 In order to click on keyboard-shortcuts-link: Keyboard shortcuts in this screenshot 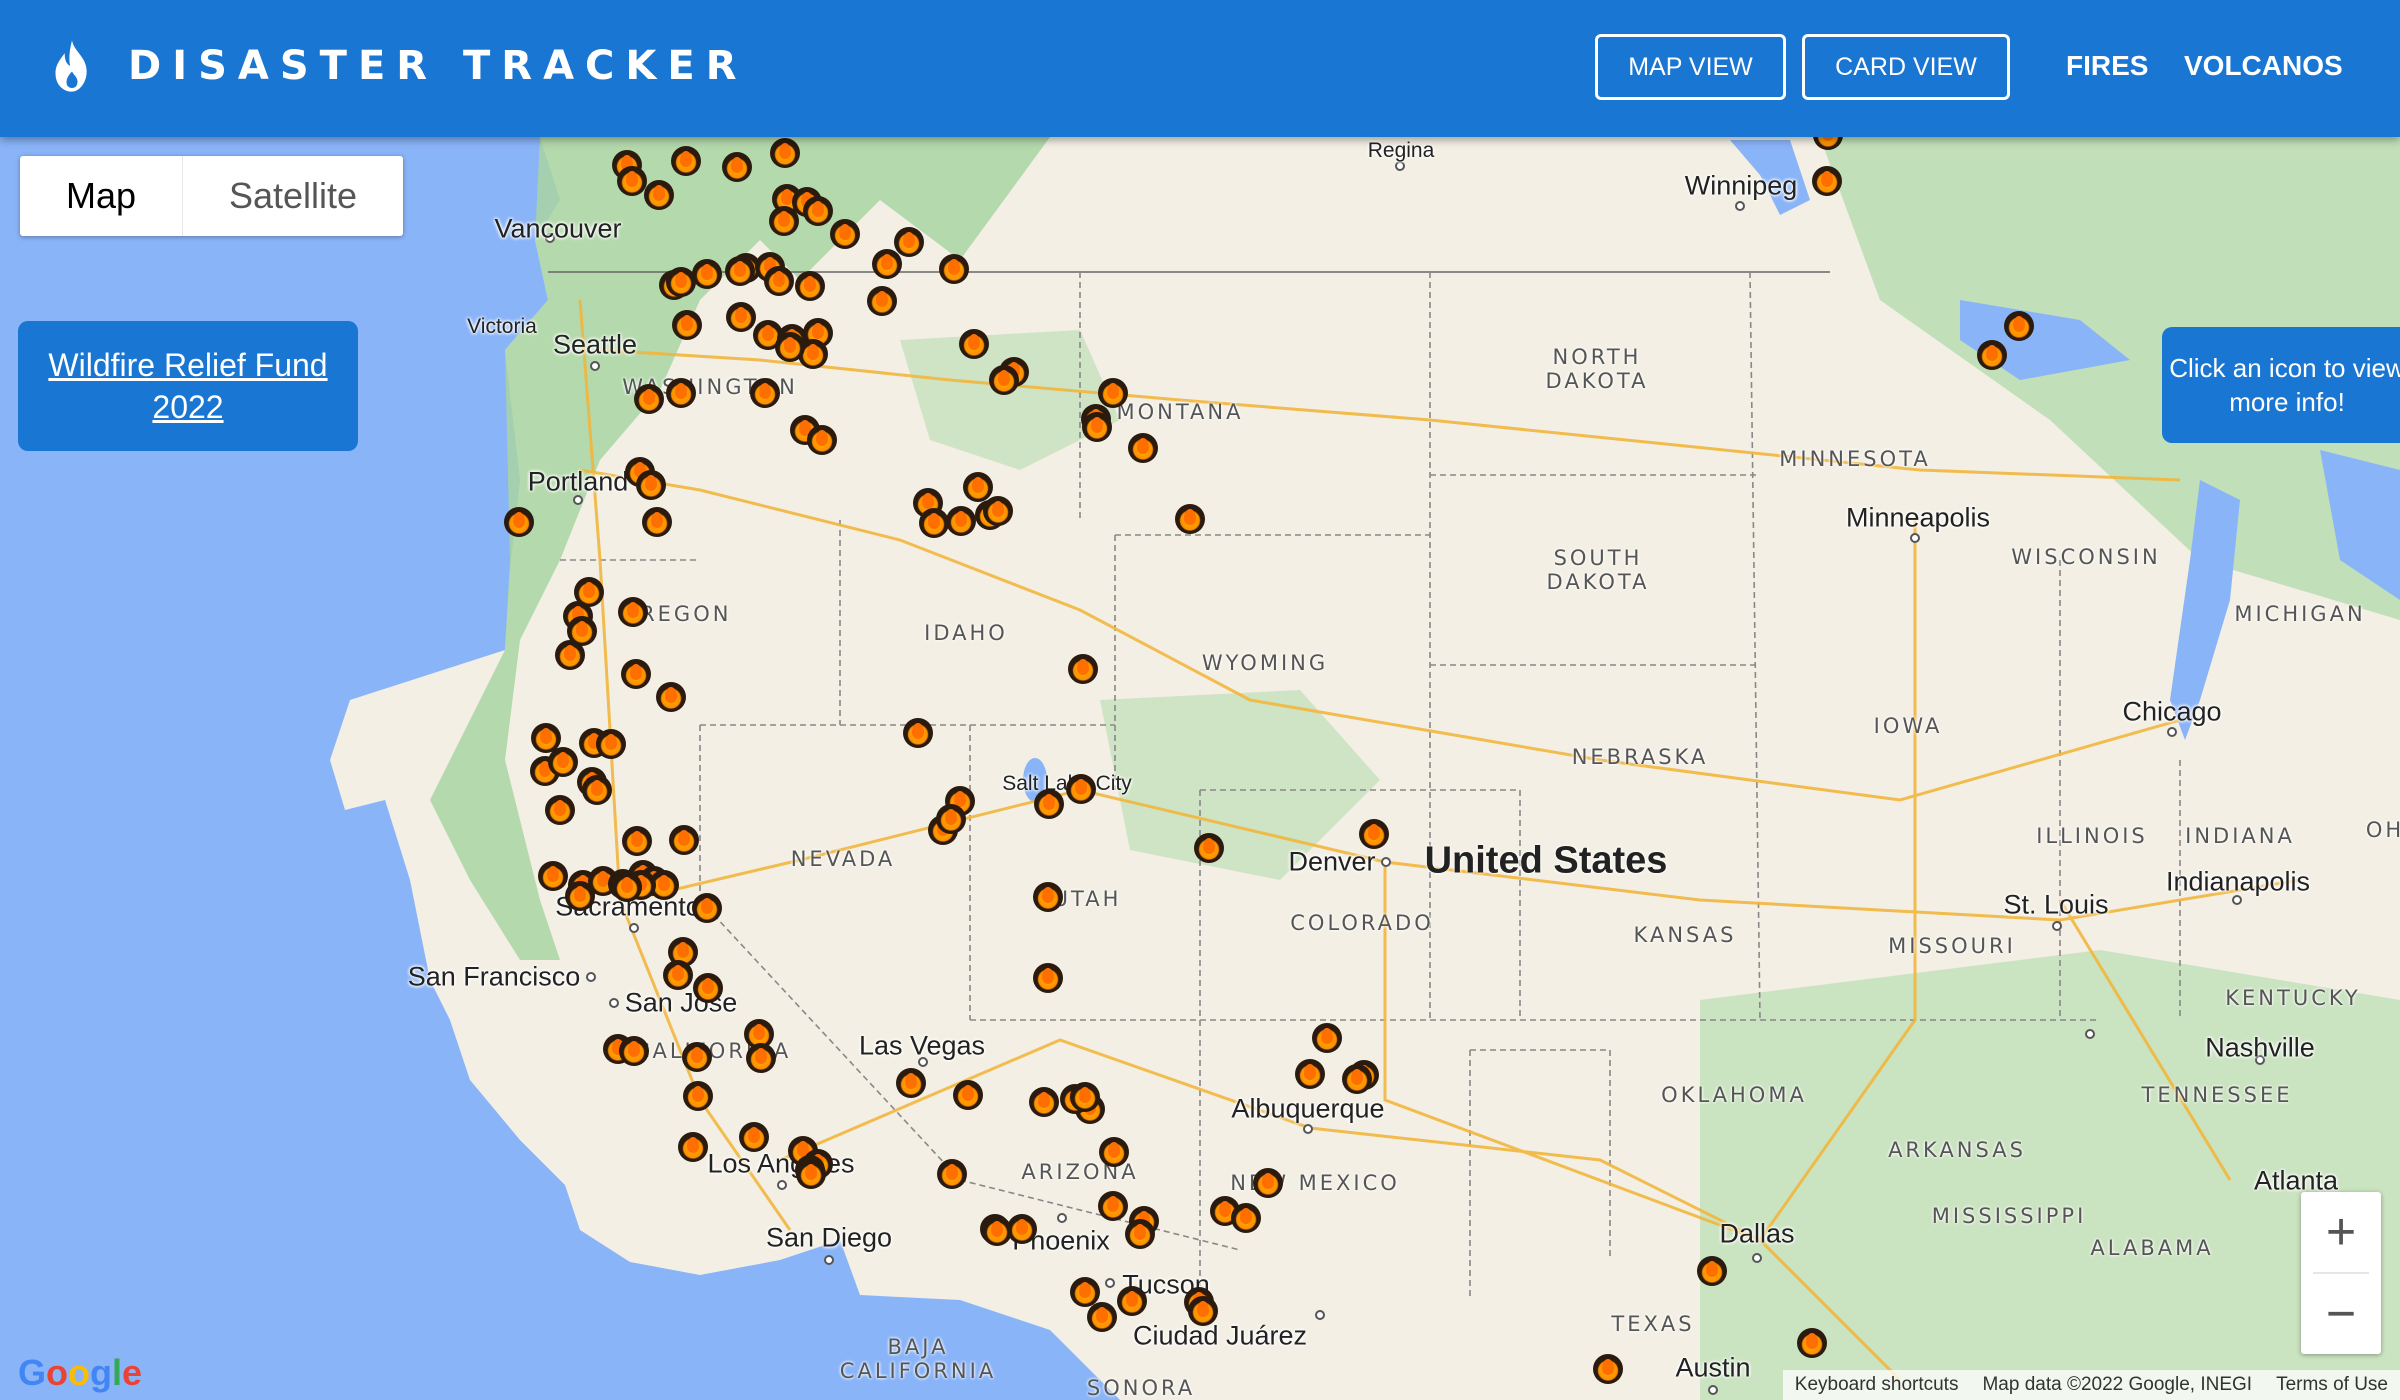, I will do `click(1877, 1385)`.